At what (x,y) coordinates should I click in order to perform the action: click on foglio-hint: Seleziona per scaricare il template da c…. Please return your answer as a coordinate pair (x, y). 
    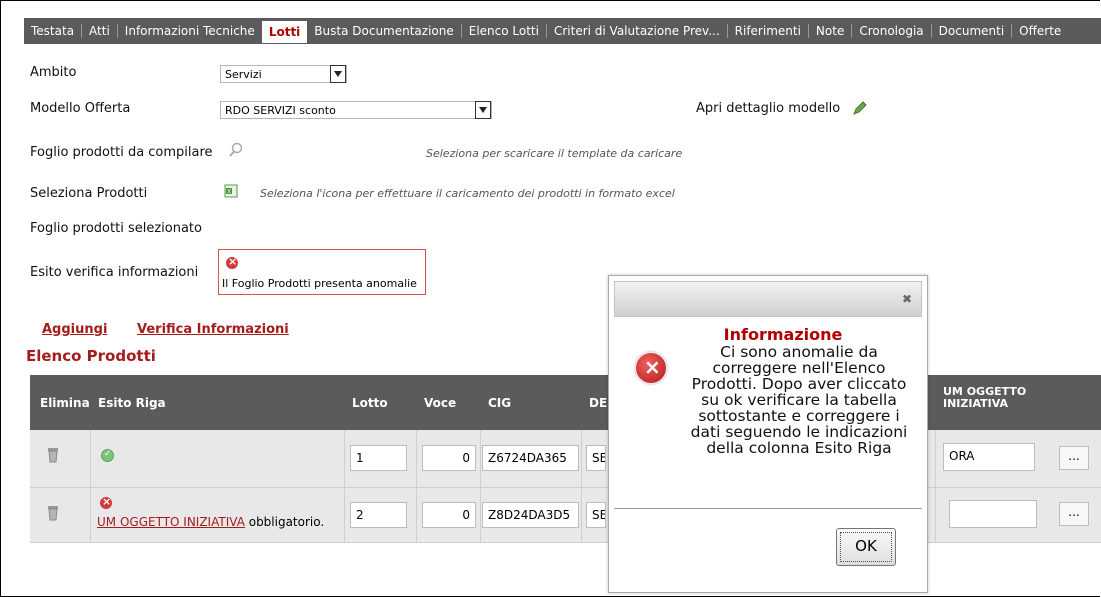
    Looking at the image, I should click on (554, 153).